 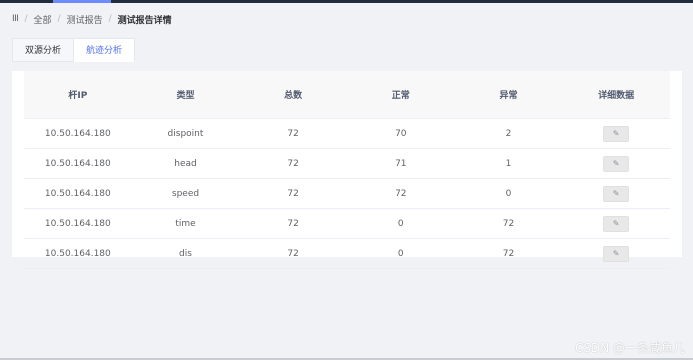 I want to click on top-bar-active-indicator, so click(x=82, y=1).